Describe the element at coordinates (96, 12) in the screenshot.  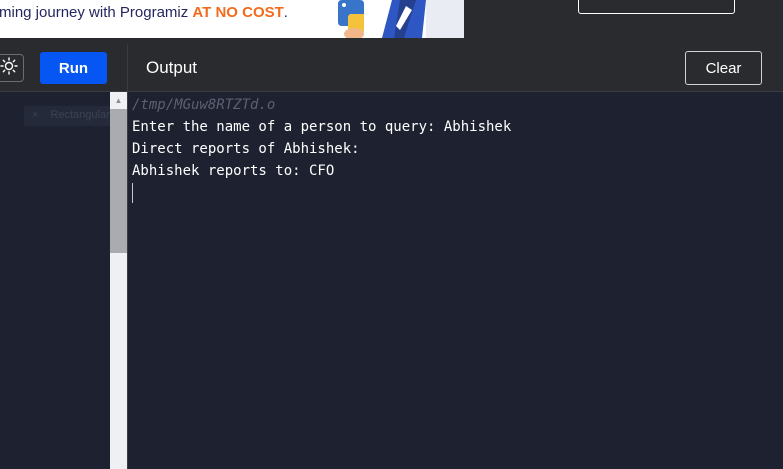
I see `banner-text-main: ming journey with Programiz` at that location.